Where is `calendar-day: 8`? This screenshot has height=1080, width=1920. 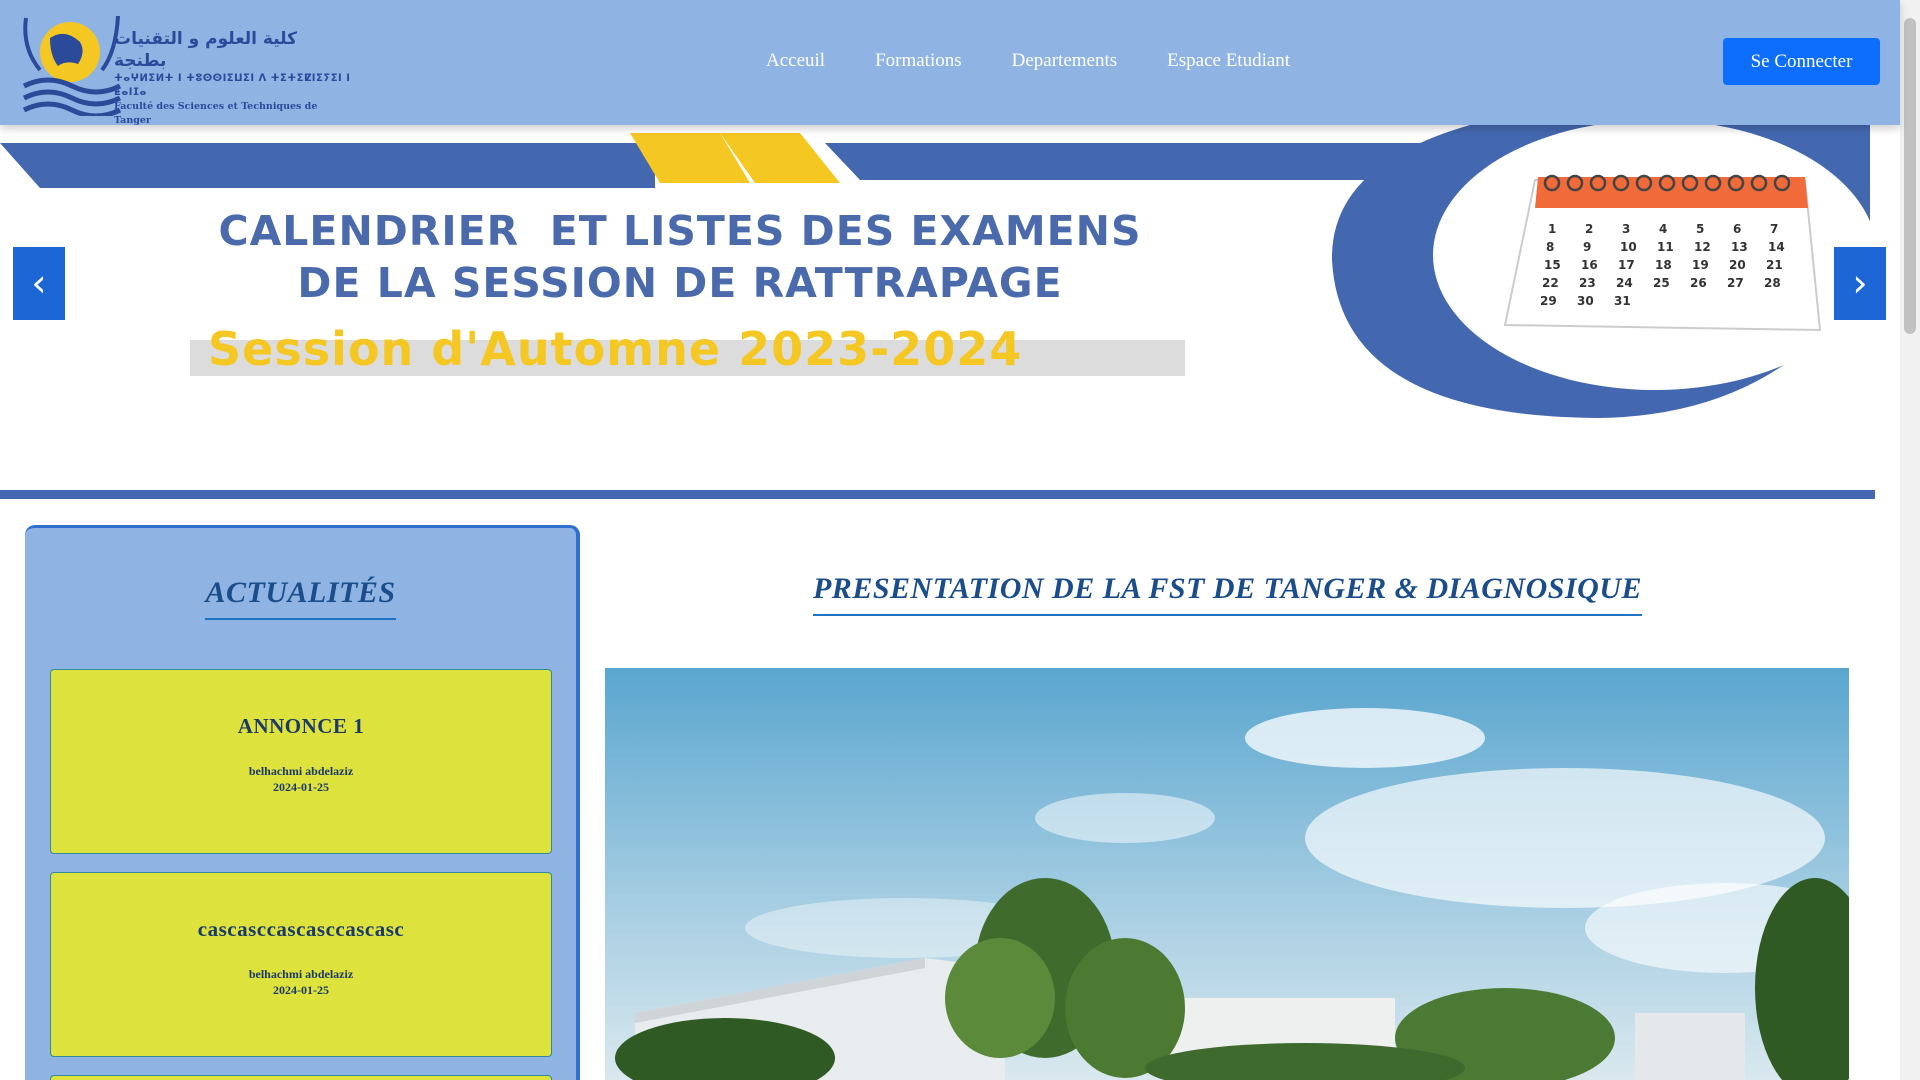 calendar-day: 8 is located at coordinates (1550, 247).